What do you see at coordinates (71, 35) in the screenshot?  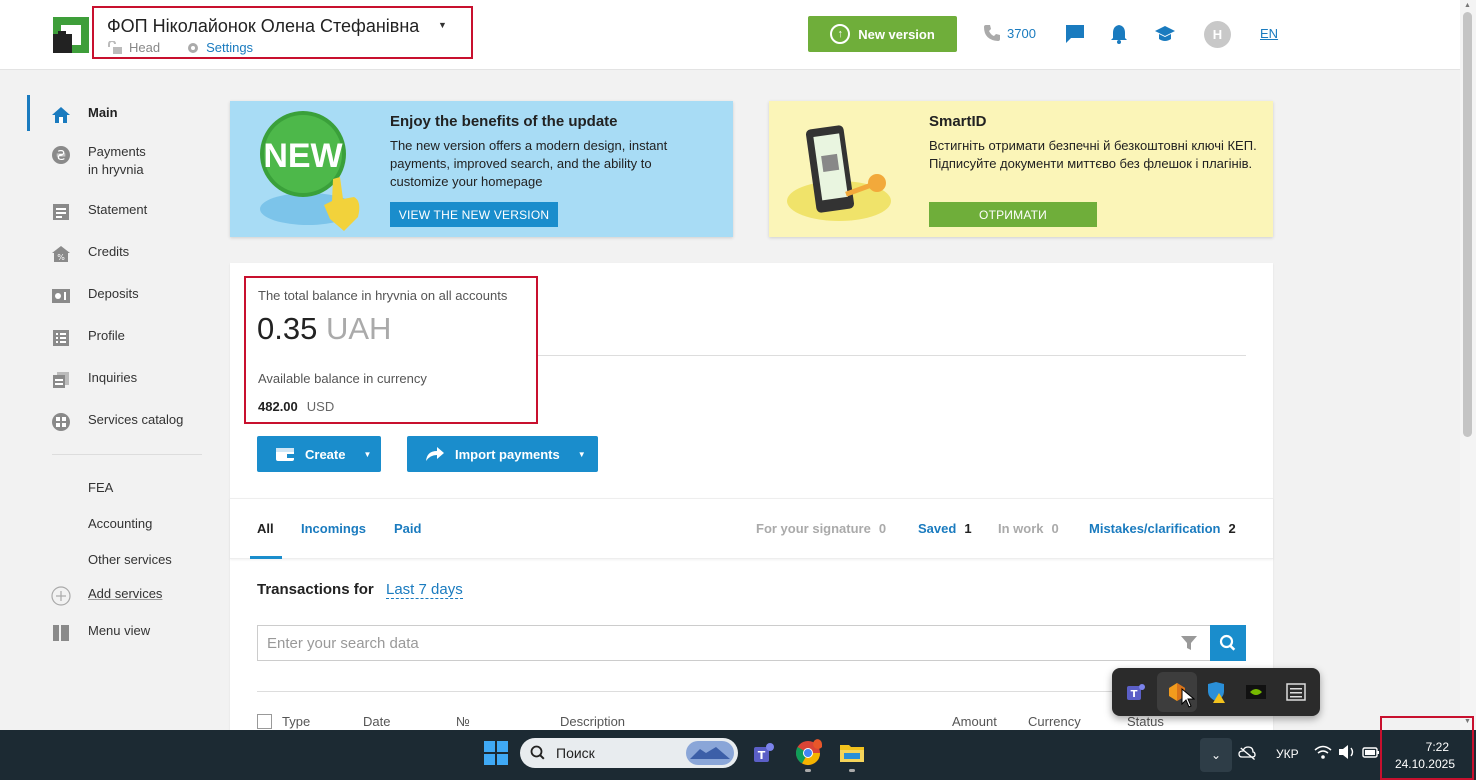 I see `bank-logo-icon` at bounding box center [71, 35].